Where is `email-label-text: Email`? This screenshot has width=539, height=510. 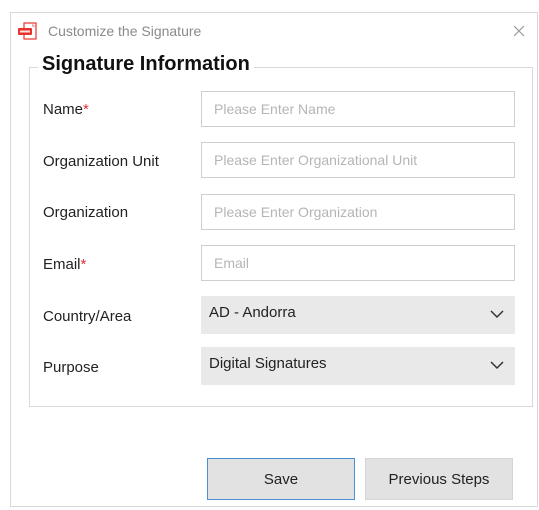 email-label-text: Email is located at coordinates (62, 264).